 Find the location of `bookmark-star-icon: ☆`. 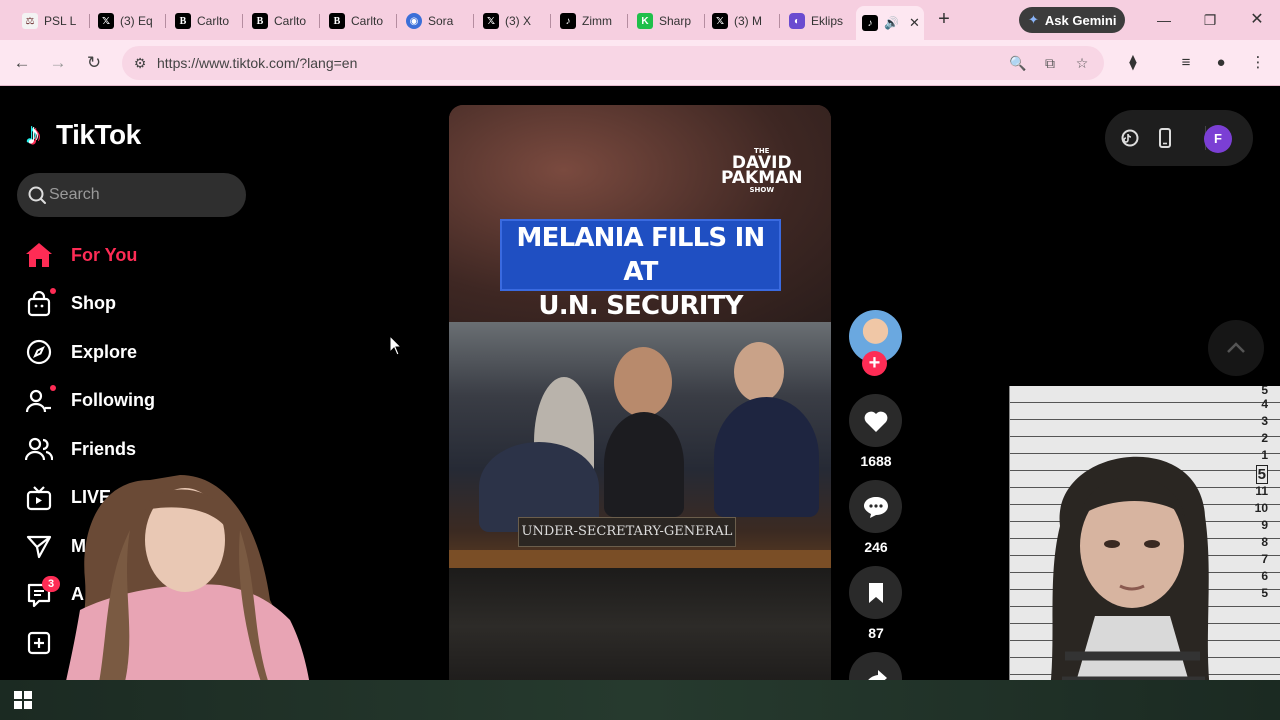

bookmark-star-icon: ☆ is located at coordinates (1082, 63).